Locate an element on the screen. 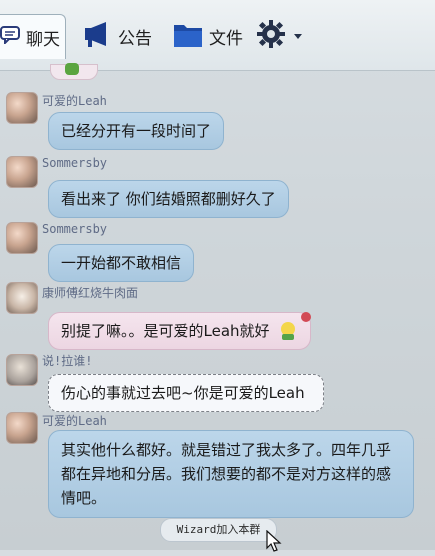  decoration-icon is located at coordinates (306, 318).